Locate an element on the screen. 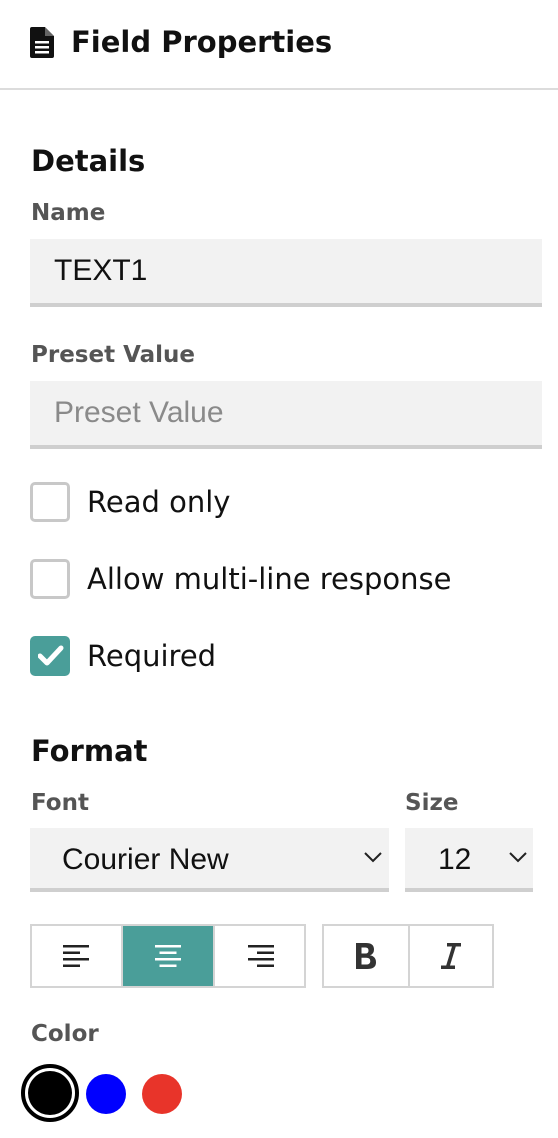  read-only-option: Read only is located at coordinates (280, 502).